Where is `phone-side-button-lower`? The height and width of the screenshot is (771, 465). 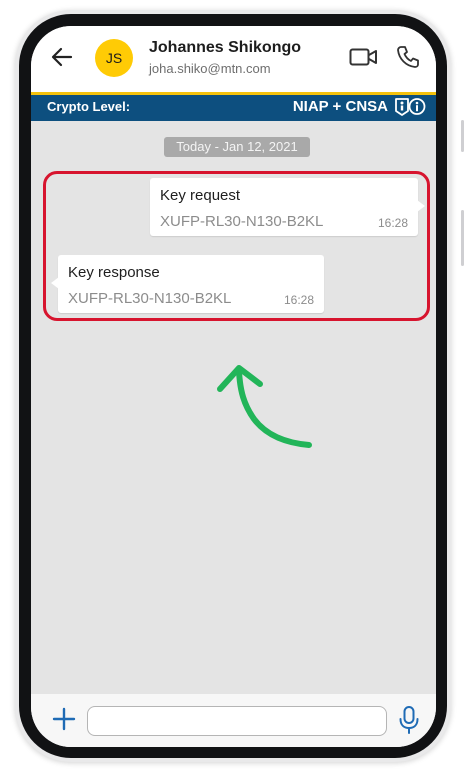
phone-side-button-lower is located at coordinates (462, 238).